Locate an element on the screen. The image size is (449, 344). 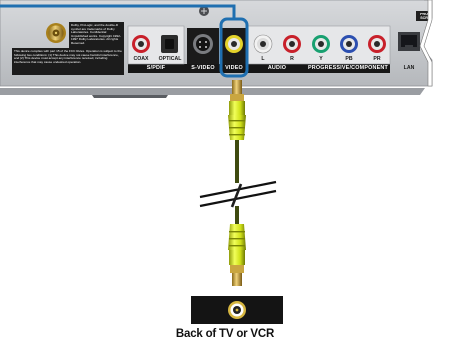
jack-pr is located at coordinates (377, 44).